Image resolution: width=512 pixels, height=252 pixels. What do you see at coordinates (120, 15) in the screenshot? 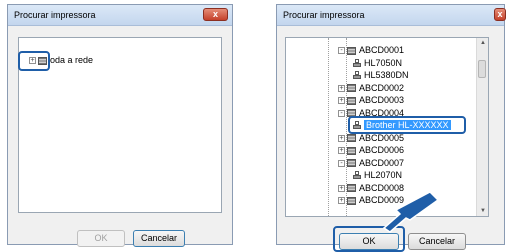
I see `left-dialog-titlebar: Procurar impressora x` at bounding box center [120, 15].